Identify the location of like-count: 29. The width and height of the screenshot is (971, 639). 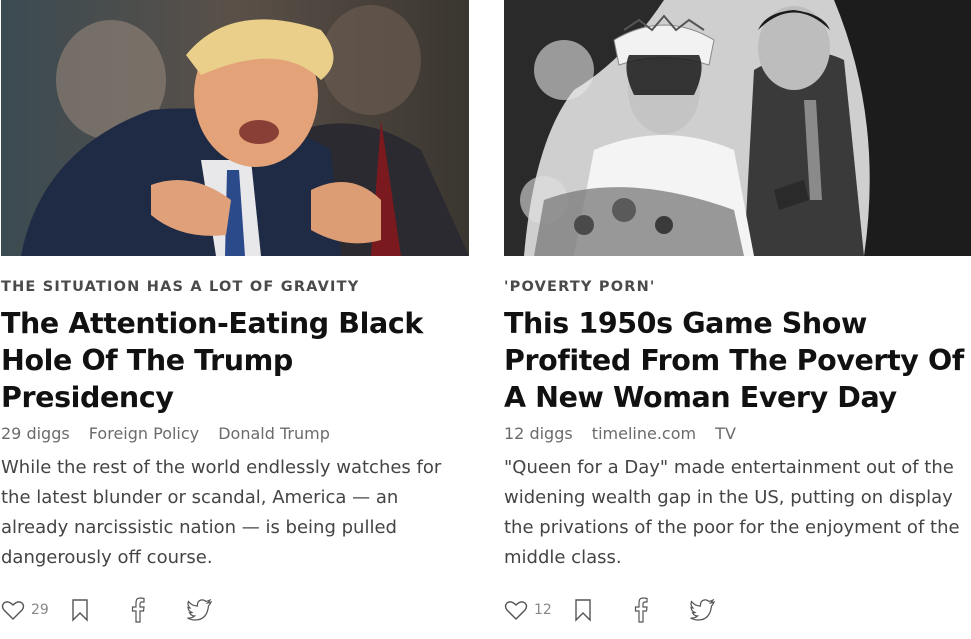
(40, 610).